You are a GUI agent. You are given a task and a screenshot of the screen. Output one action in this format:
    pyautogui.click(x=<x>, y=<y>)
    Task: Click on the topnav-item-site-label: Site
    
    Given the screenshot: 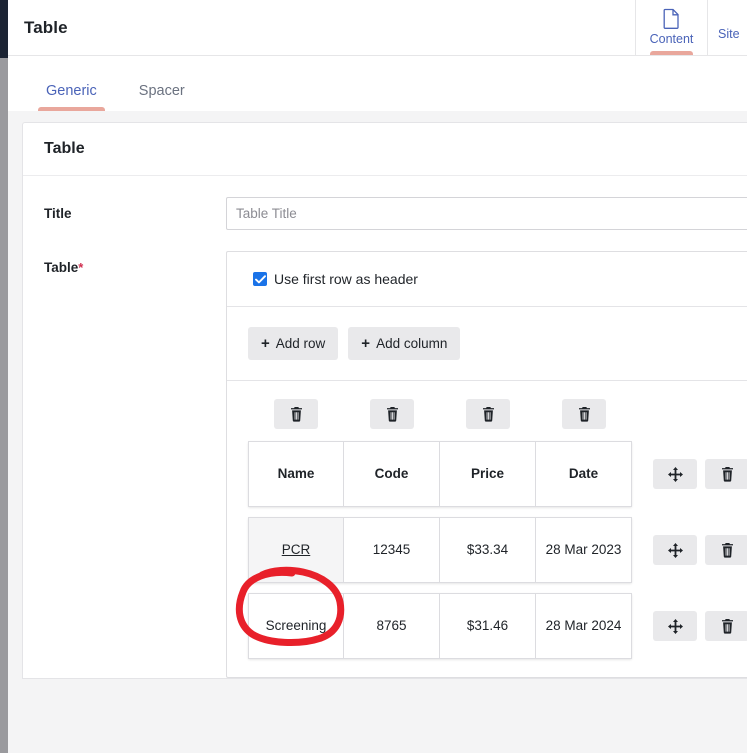 What is the action you would take?
    pyautogui.click(x=729, y=34)
    